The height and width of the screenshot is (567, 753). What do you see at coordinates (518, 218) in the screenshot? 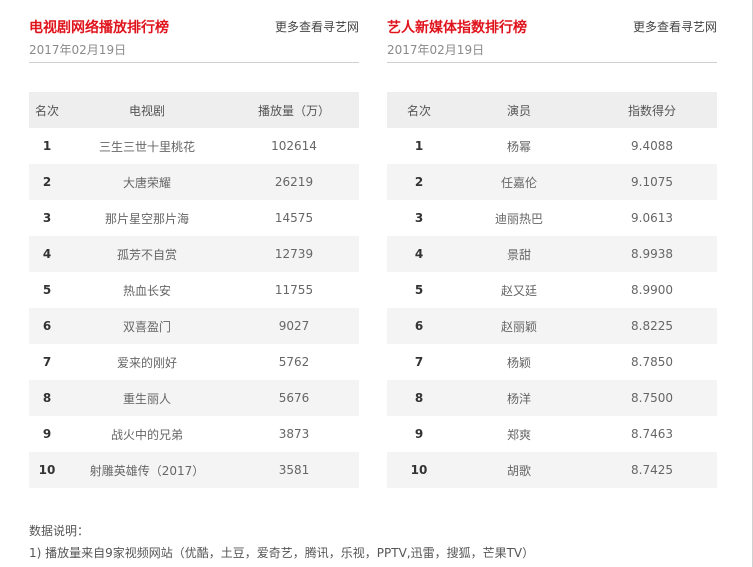
I see `actor-name-cell: 迪丽热巴` at bounding box center [518, 218].